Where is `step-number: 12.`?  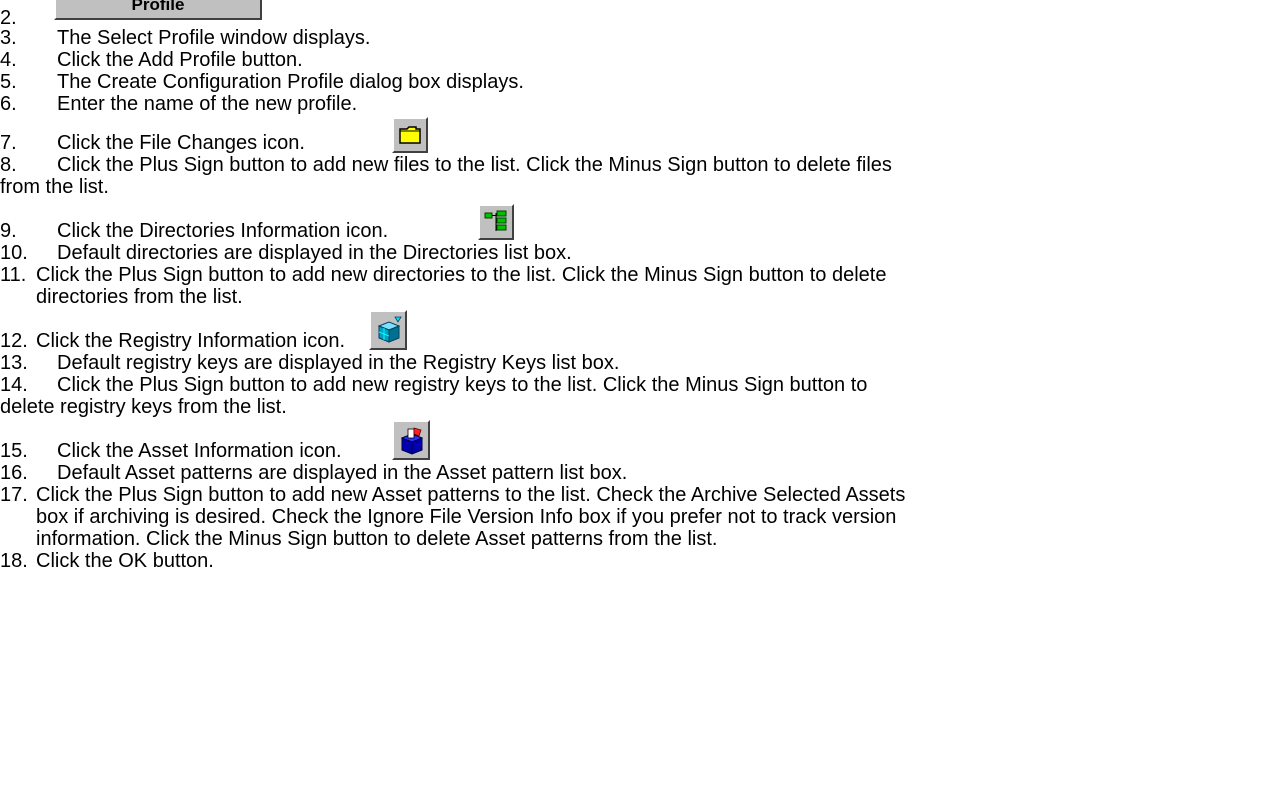
step-number: 12. is located at coordinates (14, 341).